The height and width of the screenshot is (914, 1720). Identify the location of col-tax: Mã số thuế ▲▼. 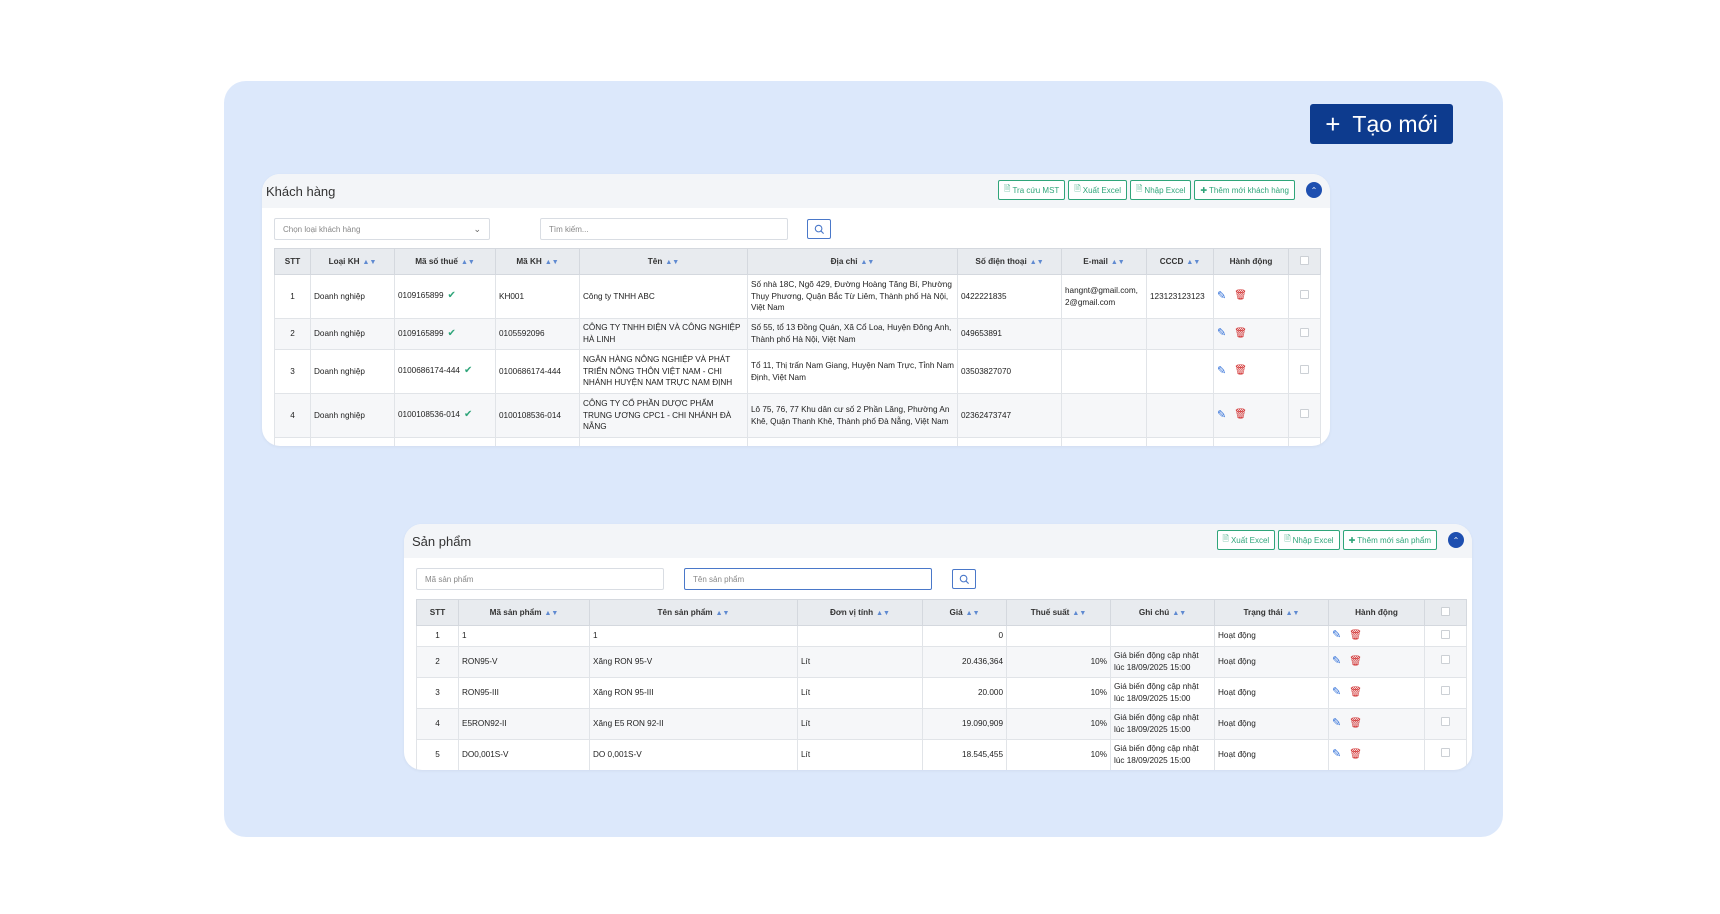
(445, 261).